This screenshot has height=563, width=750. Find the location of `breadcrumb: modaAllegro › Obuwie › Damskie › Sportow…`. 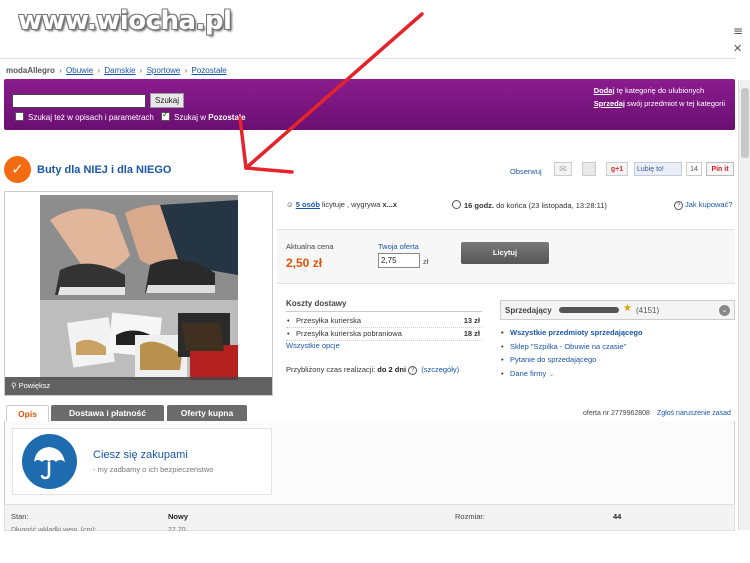

breadcrumb: modaAllegro › Obuwie › Damskie › Sportow… is located at coordinates (116, 70).